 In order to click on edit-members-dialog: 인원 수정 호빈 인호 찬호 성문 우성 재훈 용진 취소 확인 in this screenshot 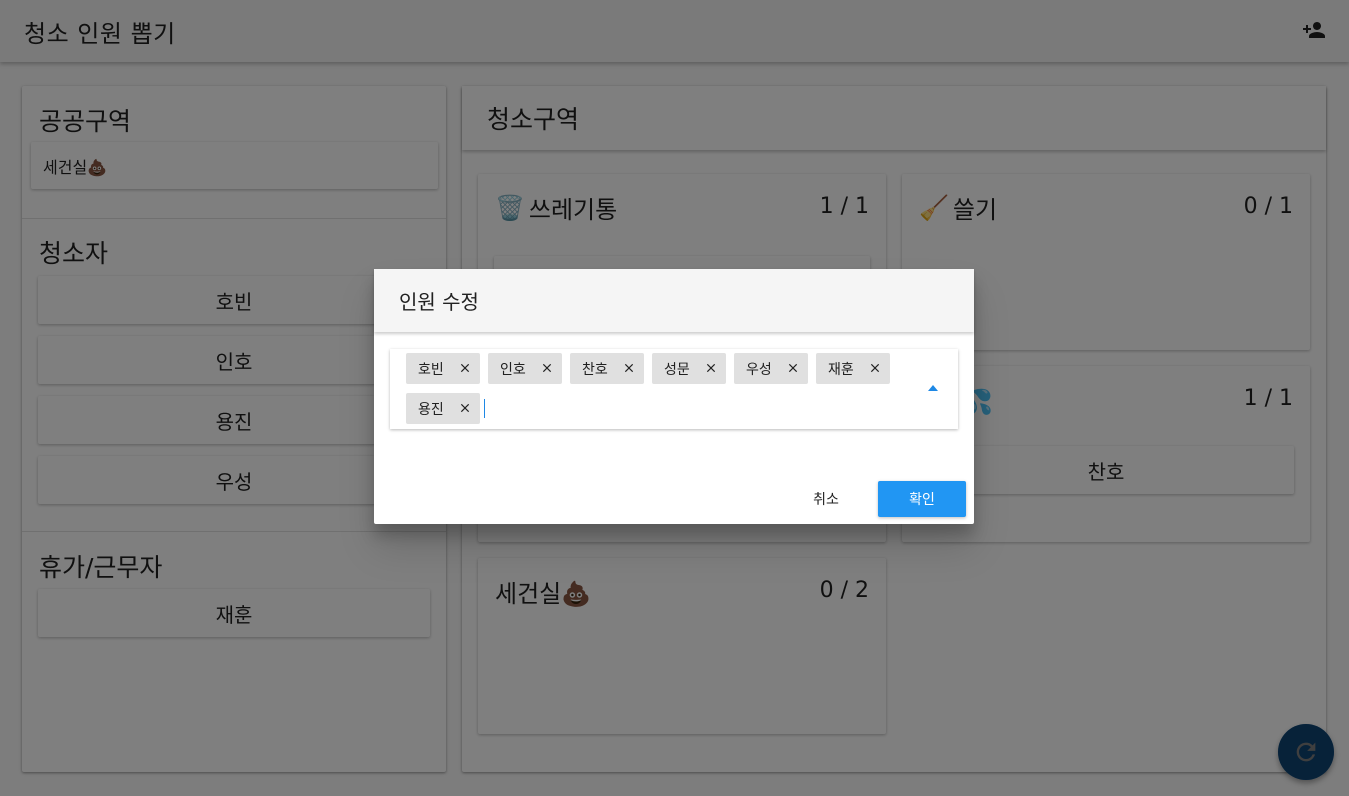, I will do `click(674, 396)`.